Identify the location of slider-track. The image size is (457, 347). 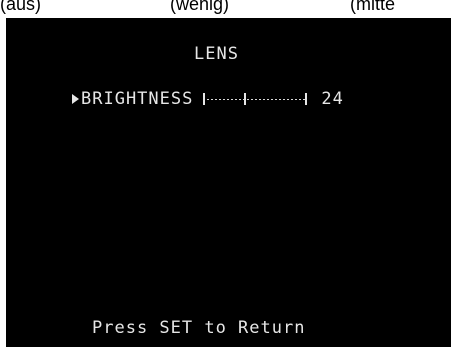
(255, 99).